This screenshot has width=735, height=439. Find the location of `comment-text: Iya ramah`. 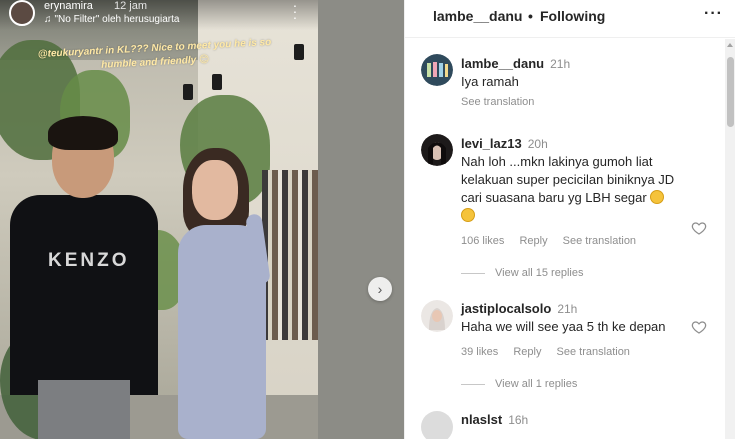

comment-text: Iya ramah is located at coordinates (490, 81).